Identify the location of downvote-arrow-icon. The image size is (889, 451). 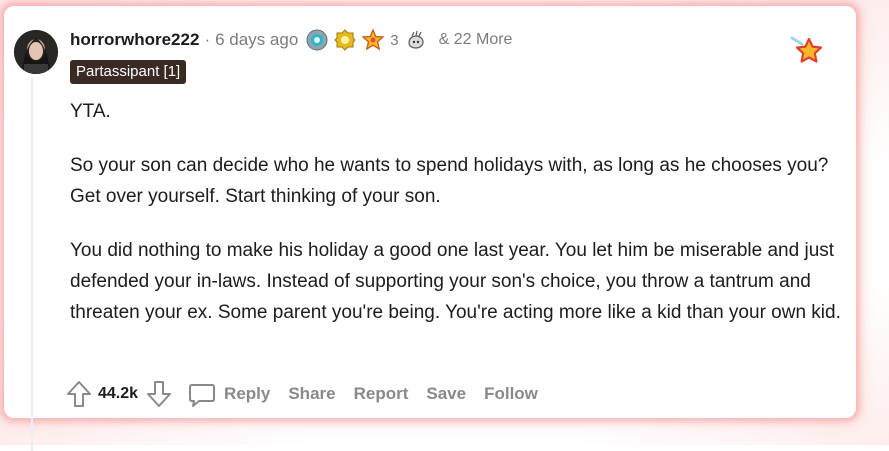
(159, 394).